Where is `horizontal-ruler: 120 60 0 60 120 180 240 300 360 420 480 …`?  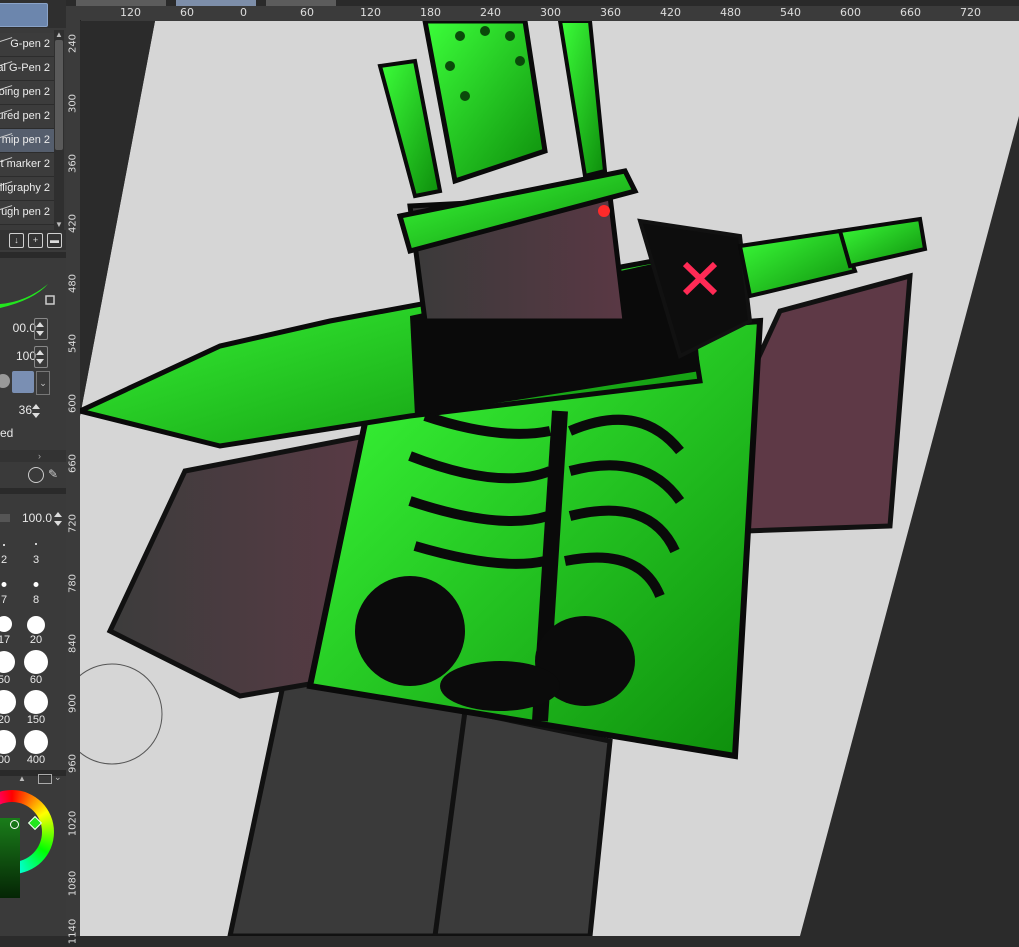
horizontal-ruler: 120 60 0 60 120 180 240 300 360 420 480 … is located at coordinates (542, 14).